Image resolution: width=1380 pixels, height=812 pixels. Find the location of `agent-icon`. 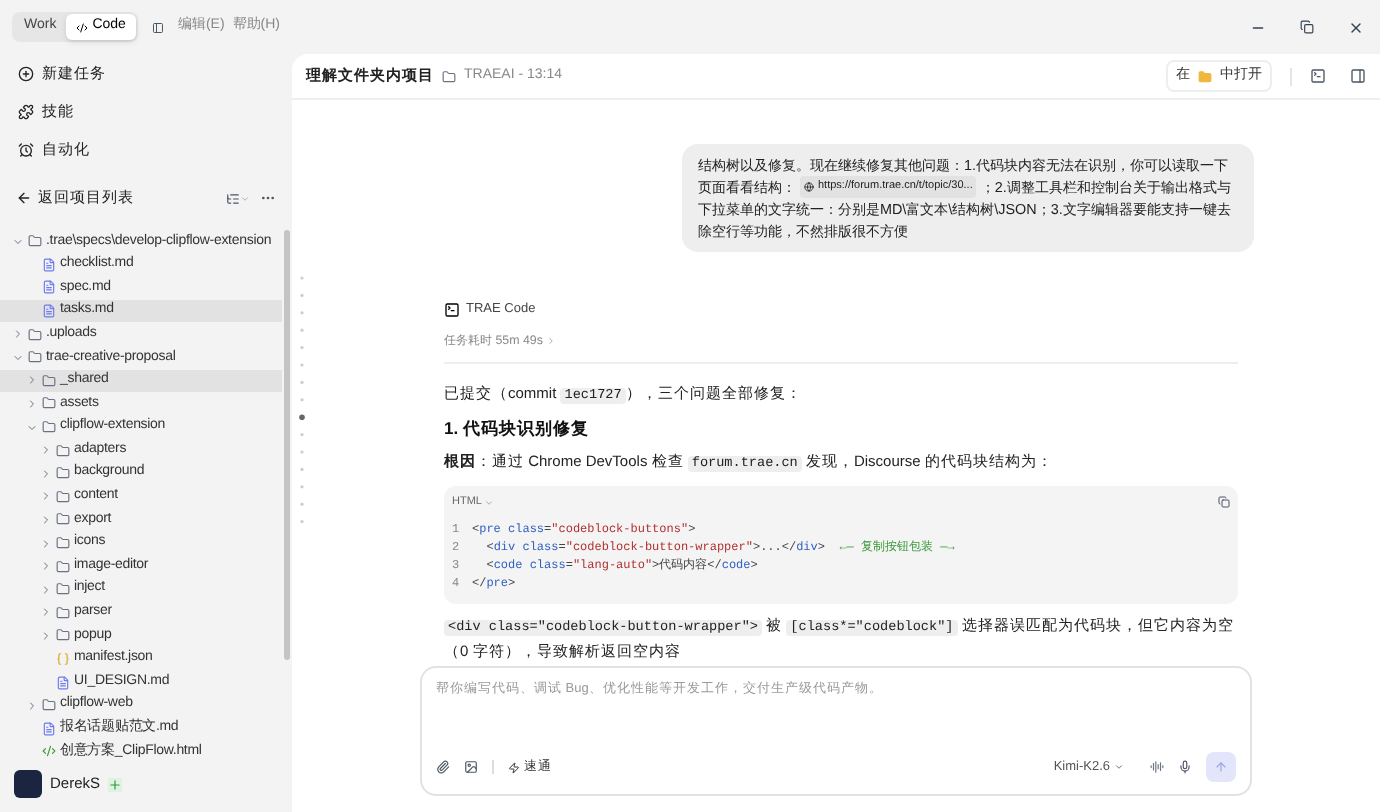

agent-icon is located at coordinates (452, 309).